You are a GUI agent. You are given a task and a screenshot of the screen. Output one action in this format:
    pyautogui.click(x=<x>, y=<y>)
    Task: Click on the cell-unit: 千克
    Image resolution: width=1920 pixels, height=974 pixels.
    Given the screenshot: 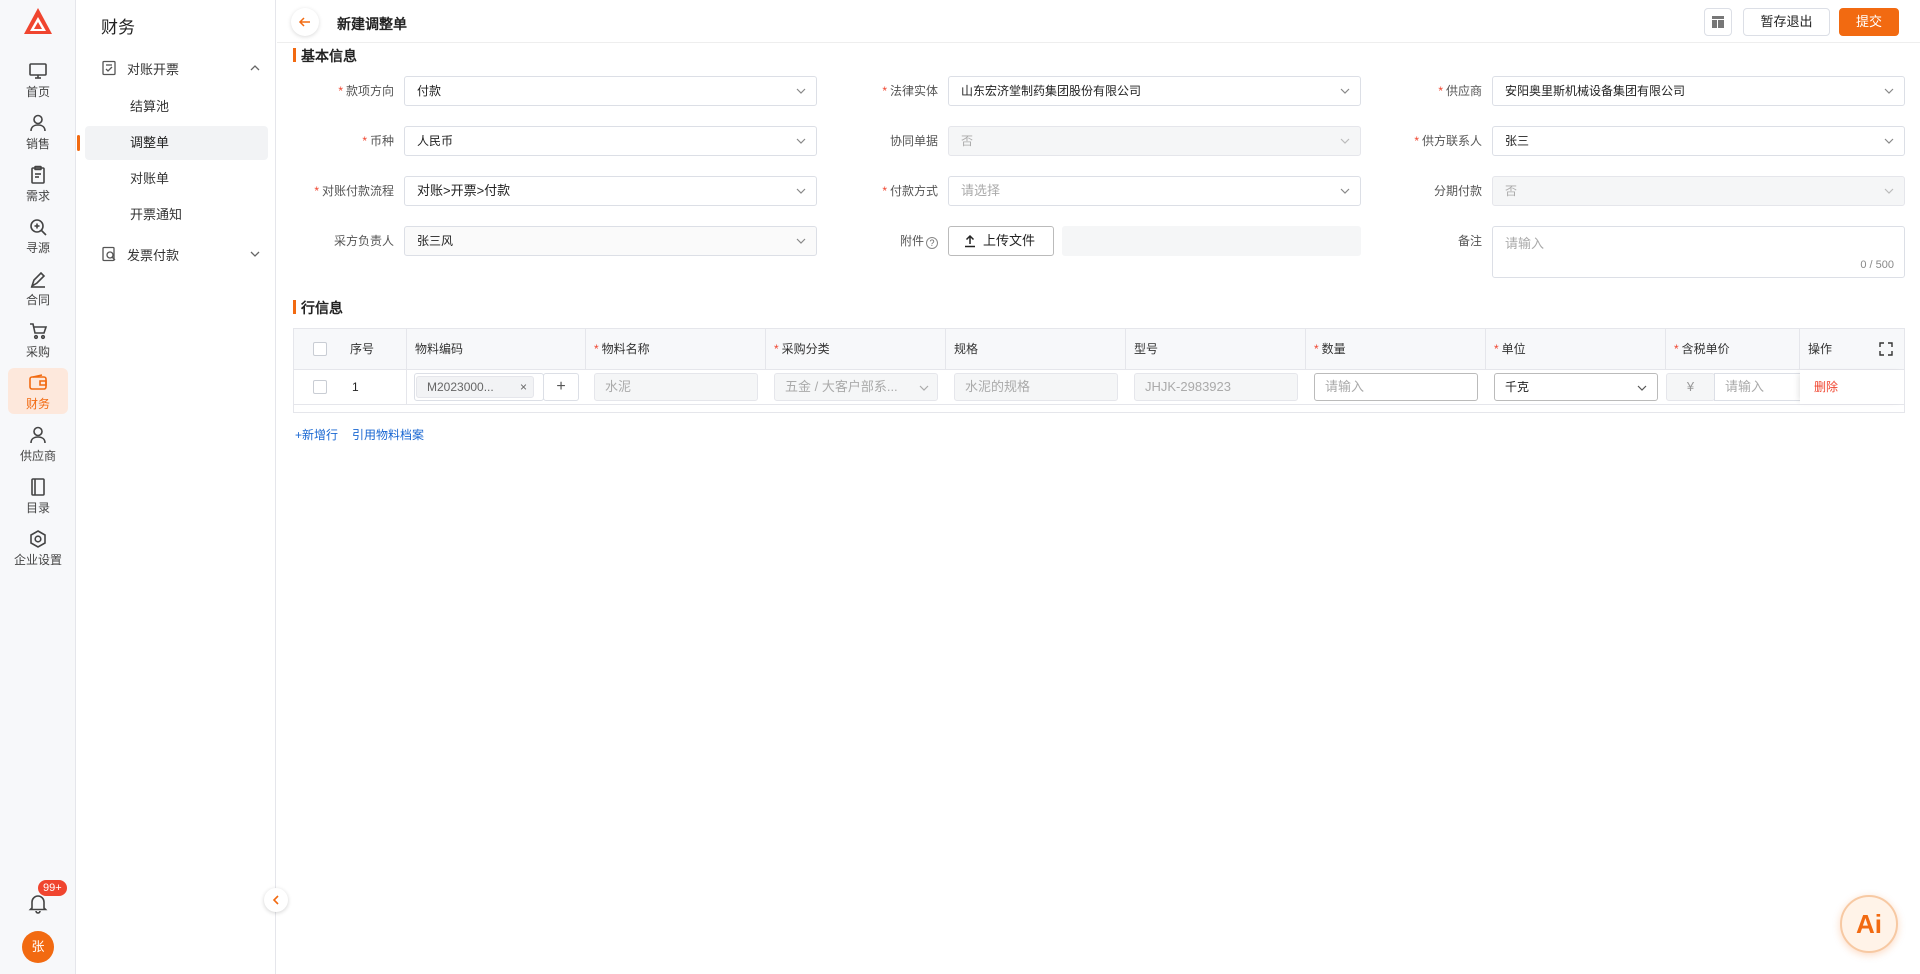 What is the action you would take?
    pyautogui.click(x=1576, y=387)
    